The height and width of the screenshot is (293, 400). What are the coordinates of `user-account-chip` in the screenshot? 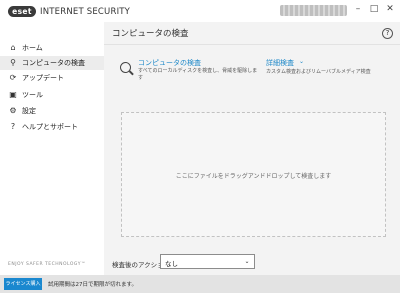 It's located at (313, 10).